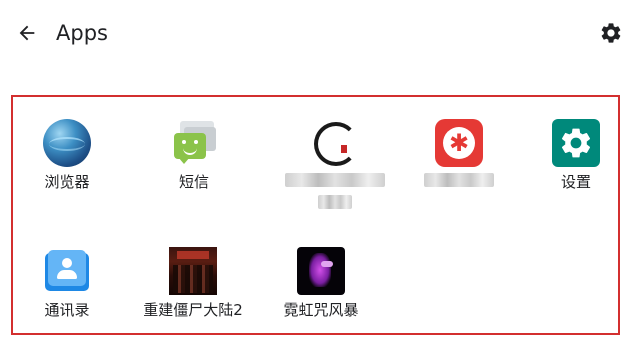  Describe the element at coordinates (193, 182) in the screenshot. I see `app-label: 短信` at that location.